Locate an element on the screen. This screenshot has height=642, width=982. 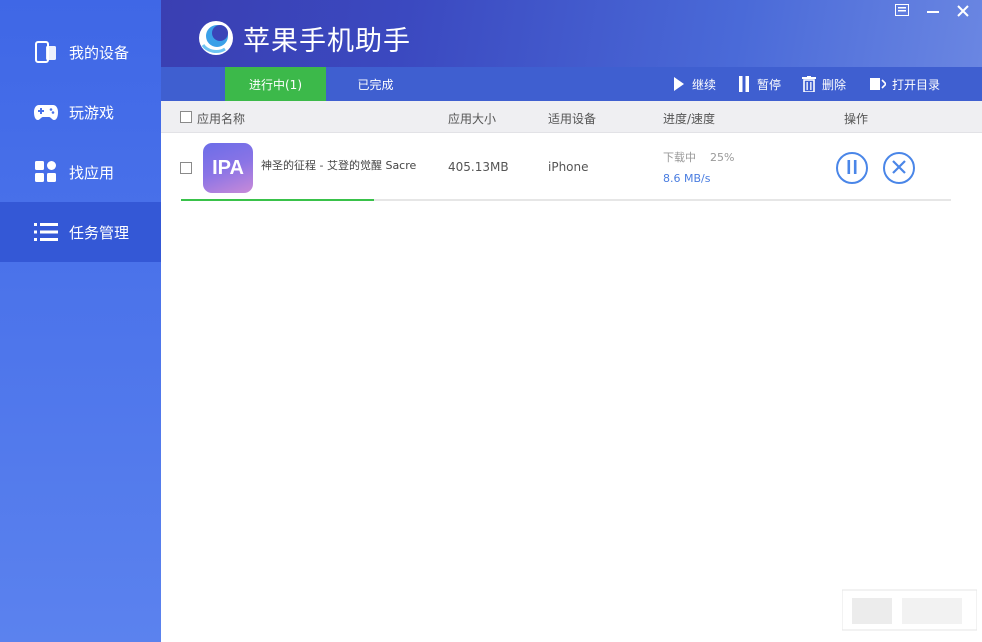
progress-fill is located at coordinates (277, 200).